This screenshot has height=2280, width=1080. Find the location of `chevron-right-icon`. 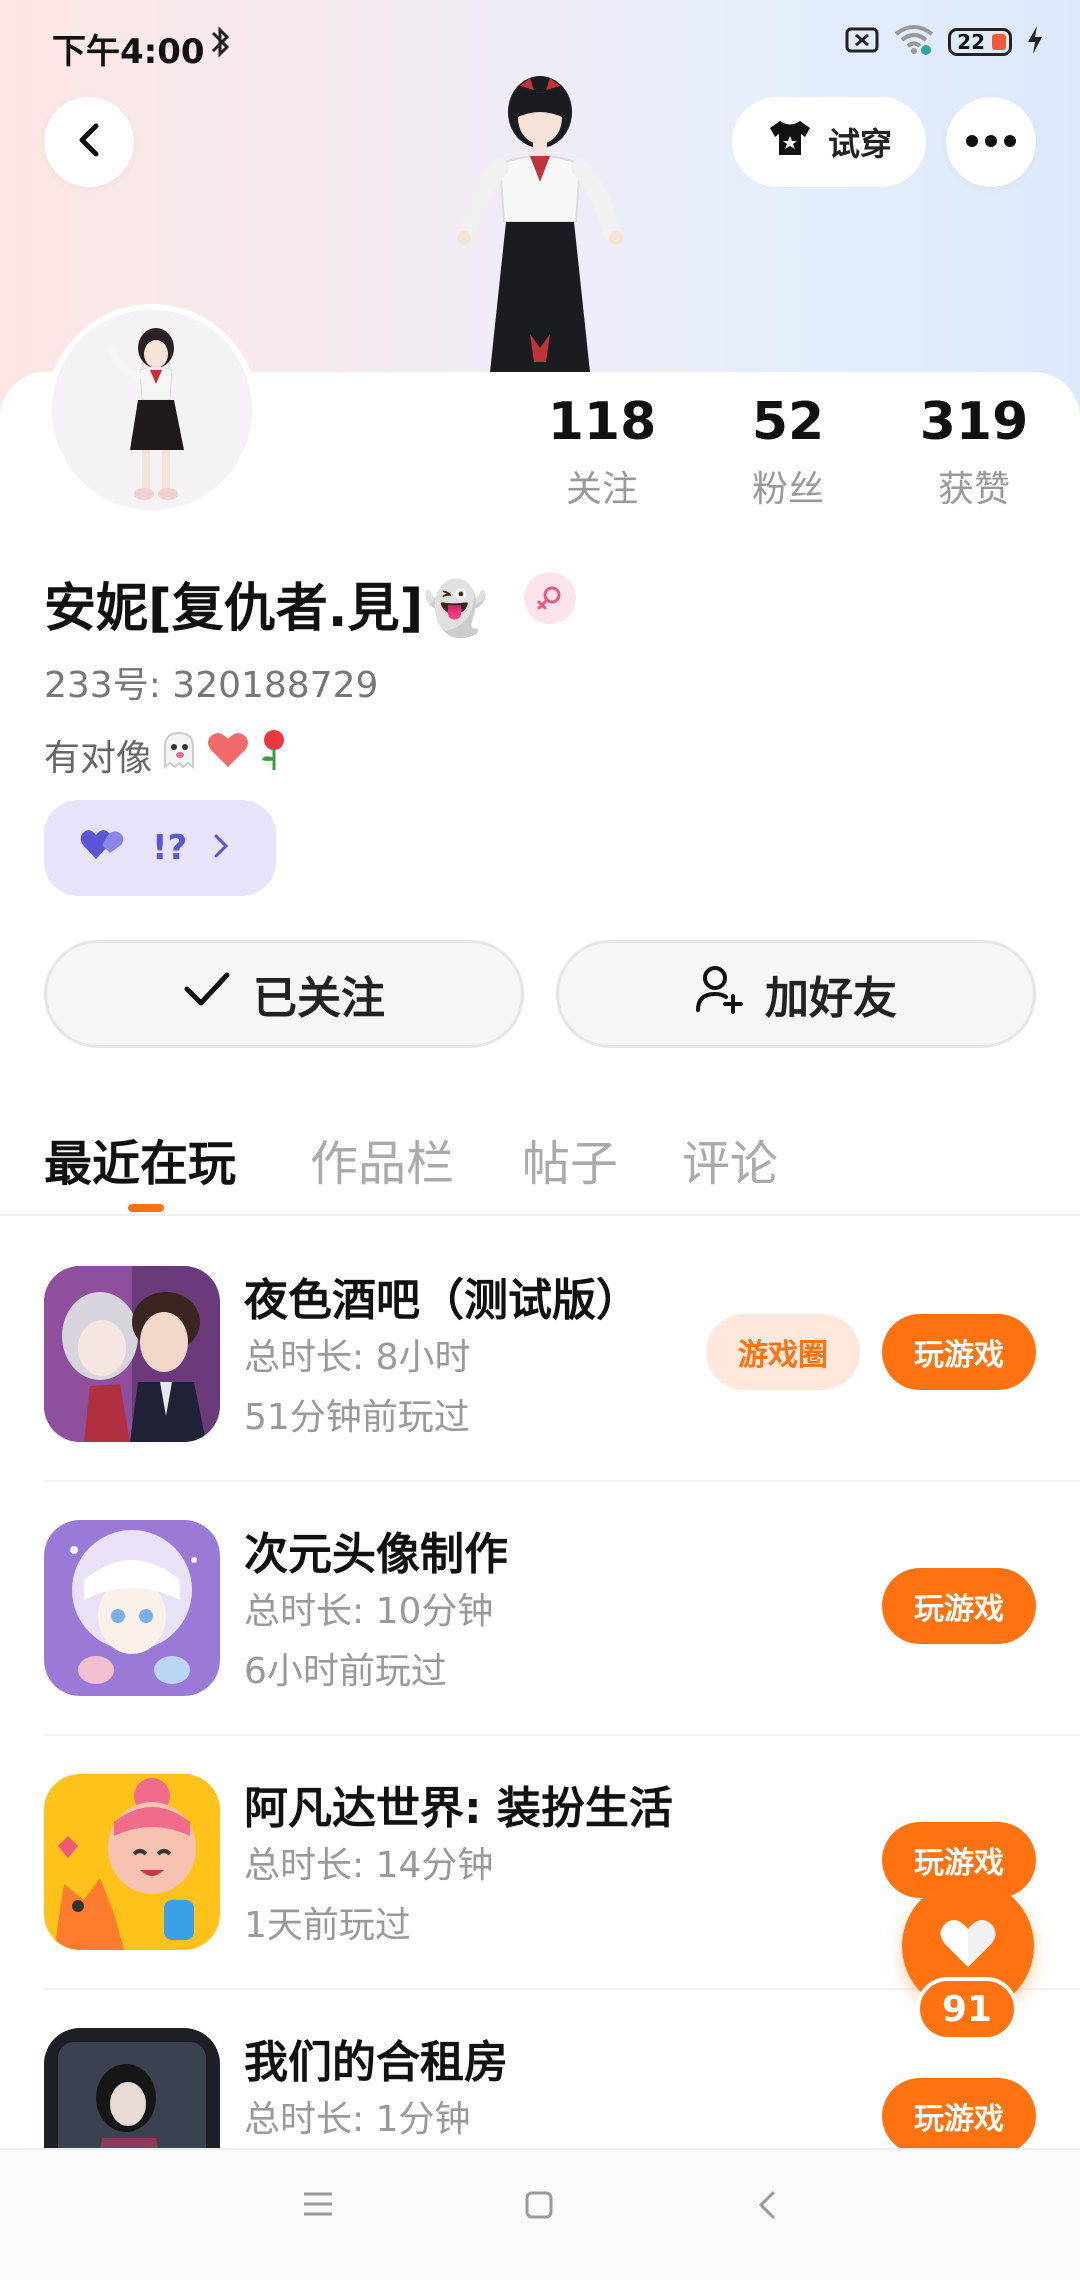

chevron-right-icon is located at coordinates (221, 848).